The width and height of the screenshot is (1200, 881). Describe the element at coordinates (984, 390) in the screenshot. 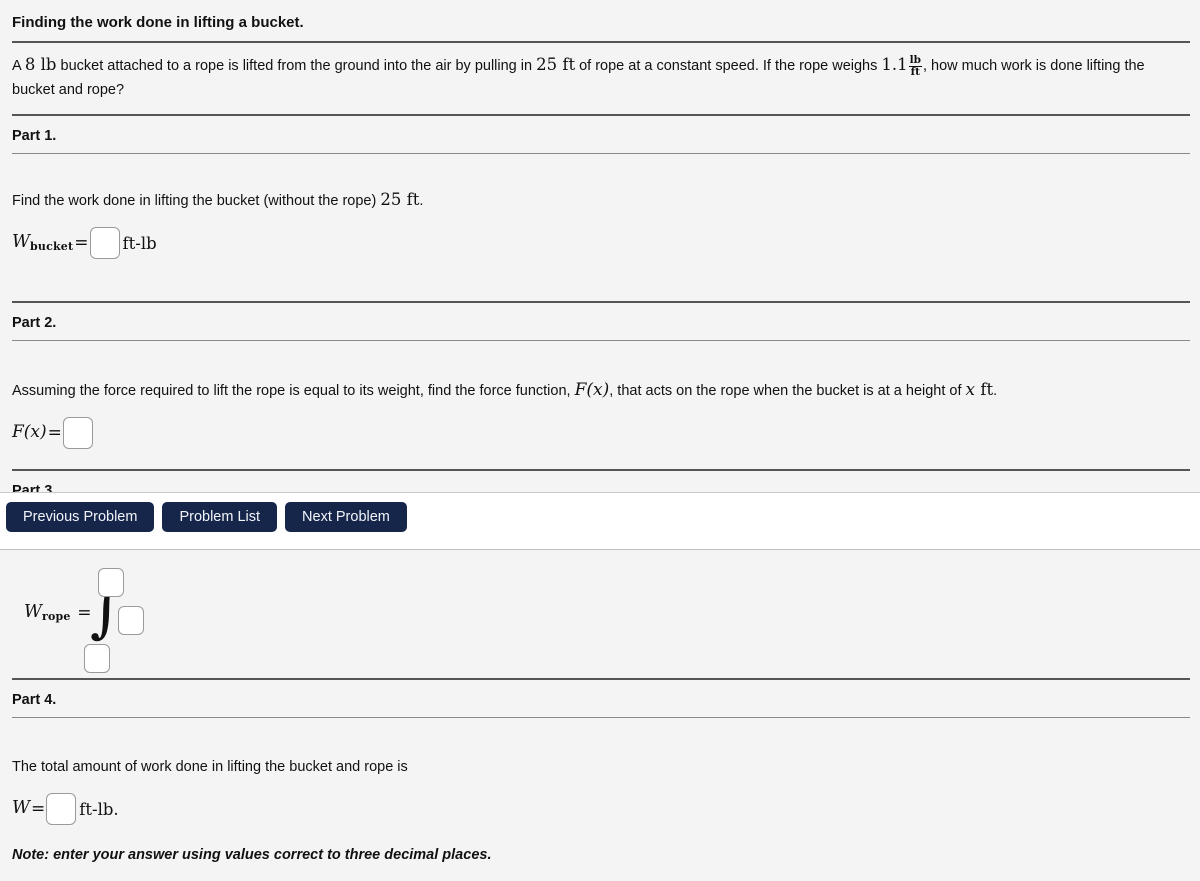

I see `part-2-height-unit: ft` at that location.